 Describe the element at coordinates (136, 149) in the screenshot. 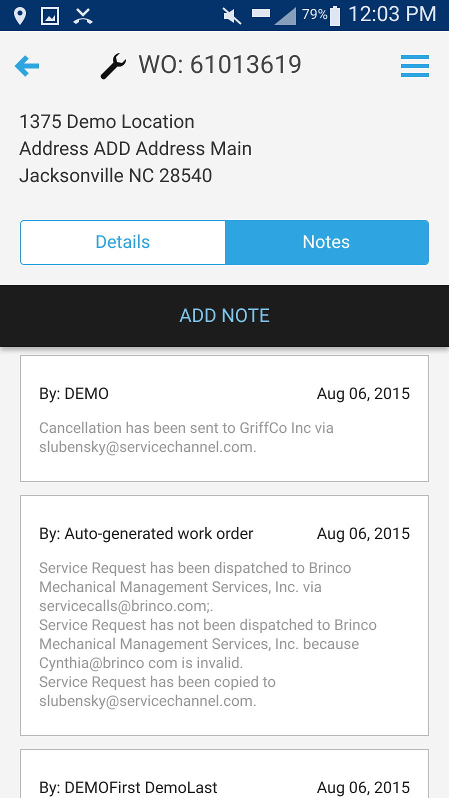

I see `address-line: Address ADD Address Main` at that location.